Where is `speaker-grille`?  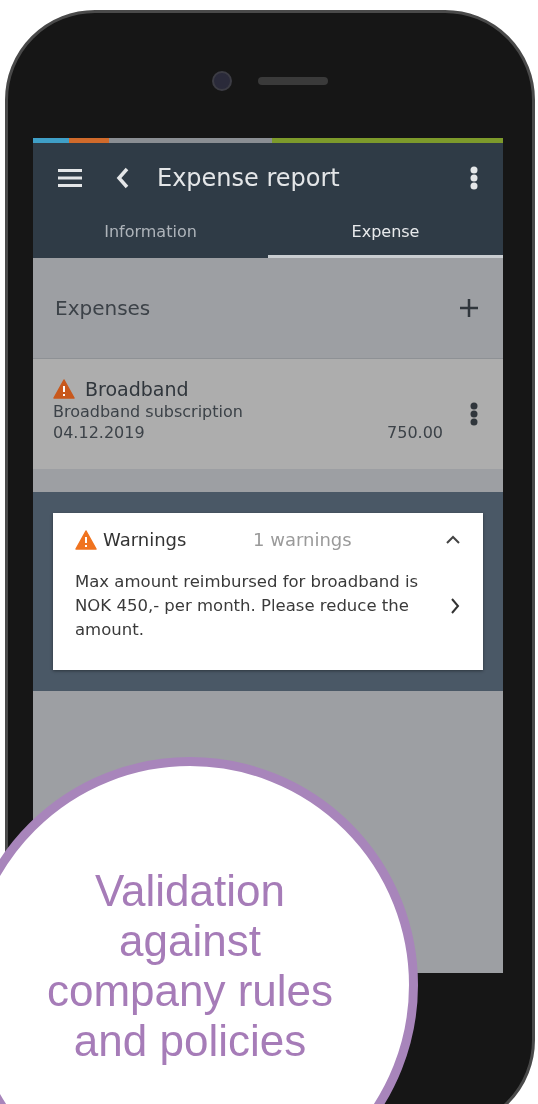 speaker-grille is located at coordinates (293, 80).